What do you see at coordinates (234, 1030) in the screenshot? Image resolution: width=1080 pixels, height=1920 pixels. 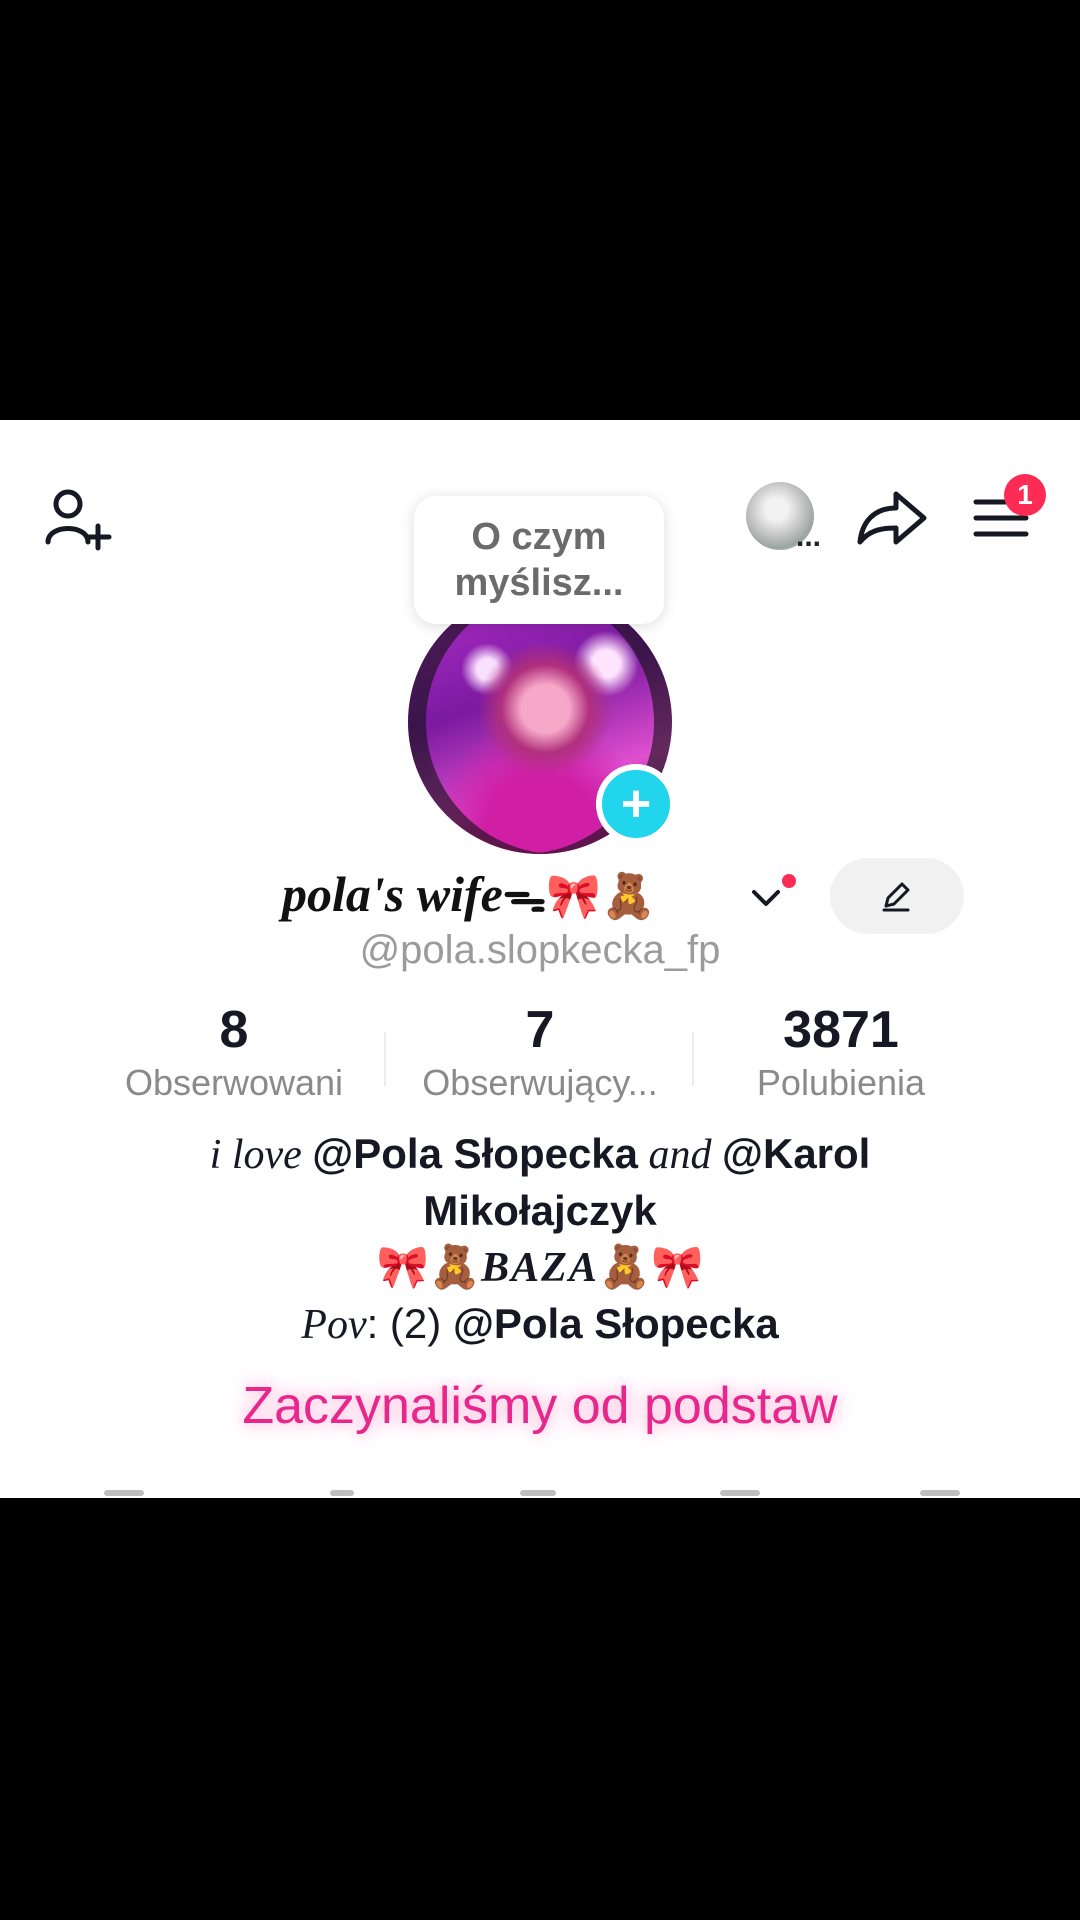 I see `stat-following-value: 8` at bounding box center [234, 1030].